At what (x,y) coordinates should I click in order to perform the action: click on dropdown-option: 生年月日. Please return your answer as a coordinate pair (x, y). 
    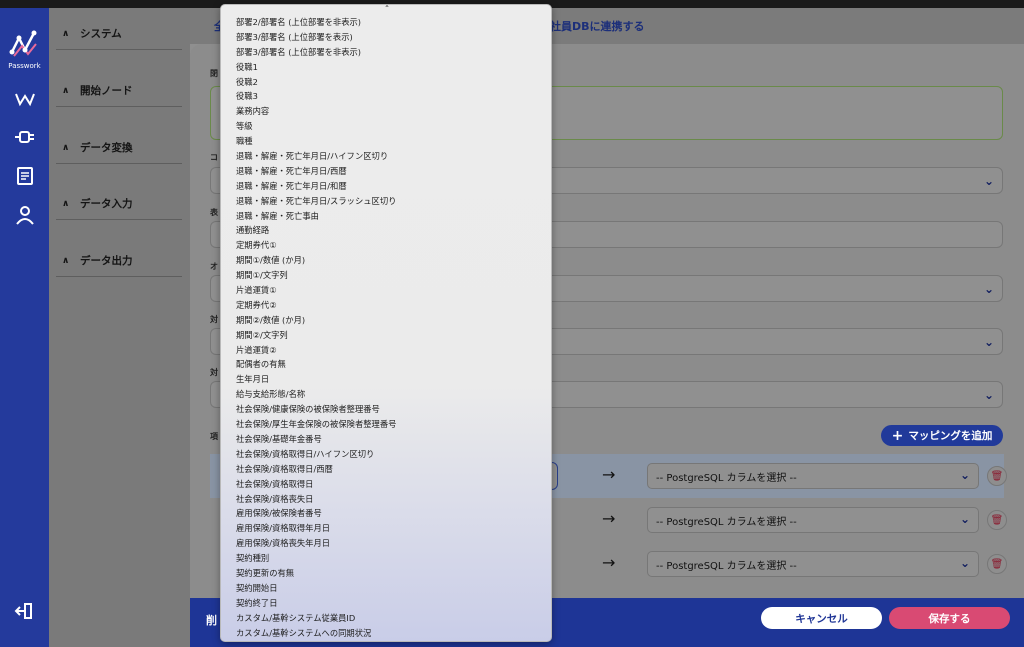
    Looking at the image, I should click on (386, 379).